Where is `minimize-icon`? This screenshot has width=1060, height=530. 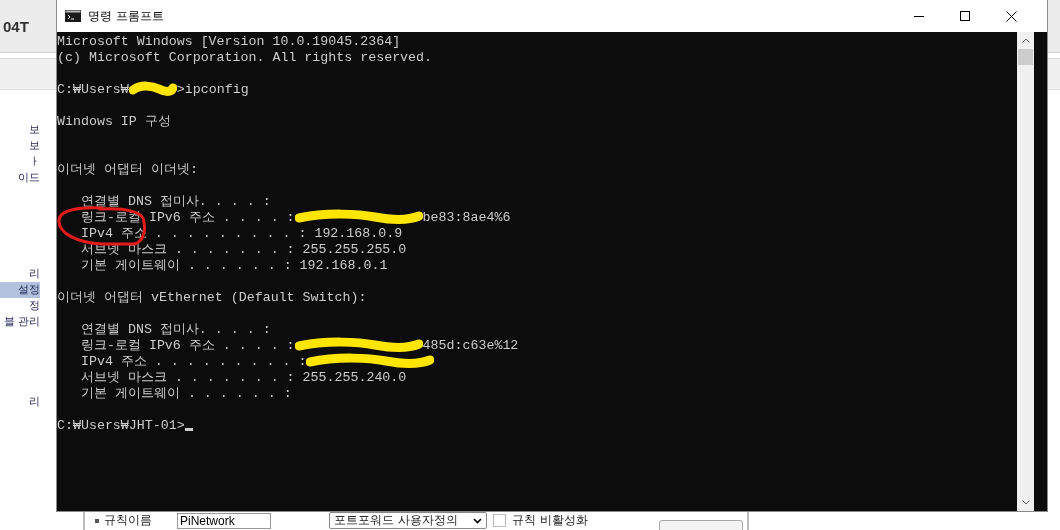
minimize-icon is located at coordinates (919, 16).